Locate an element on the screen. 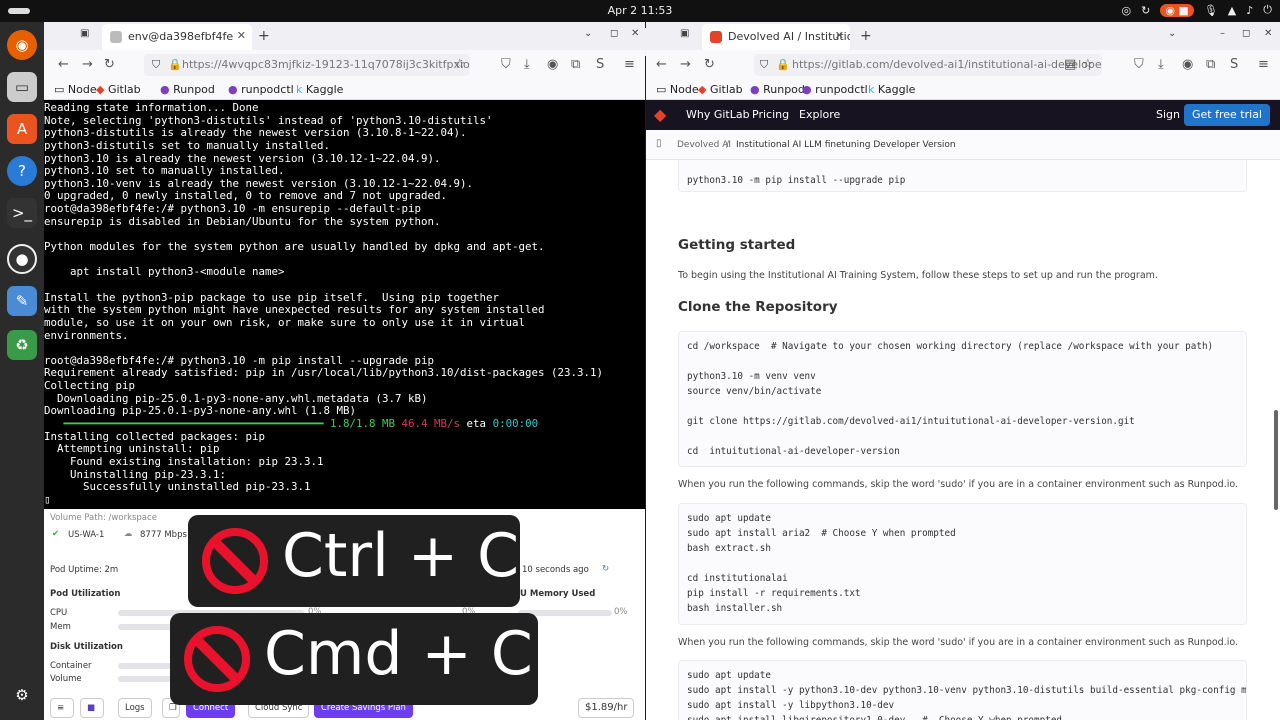 This screenshot has width=1280, height=720. obs-icon: ● is located at coordinates (22, 259).